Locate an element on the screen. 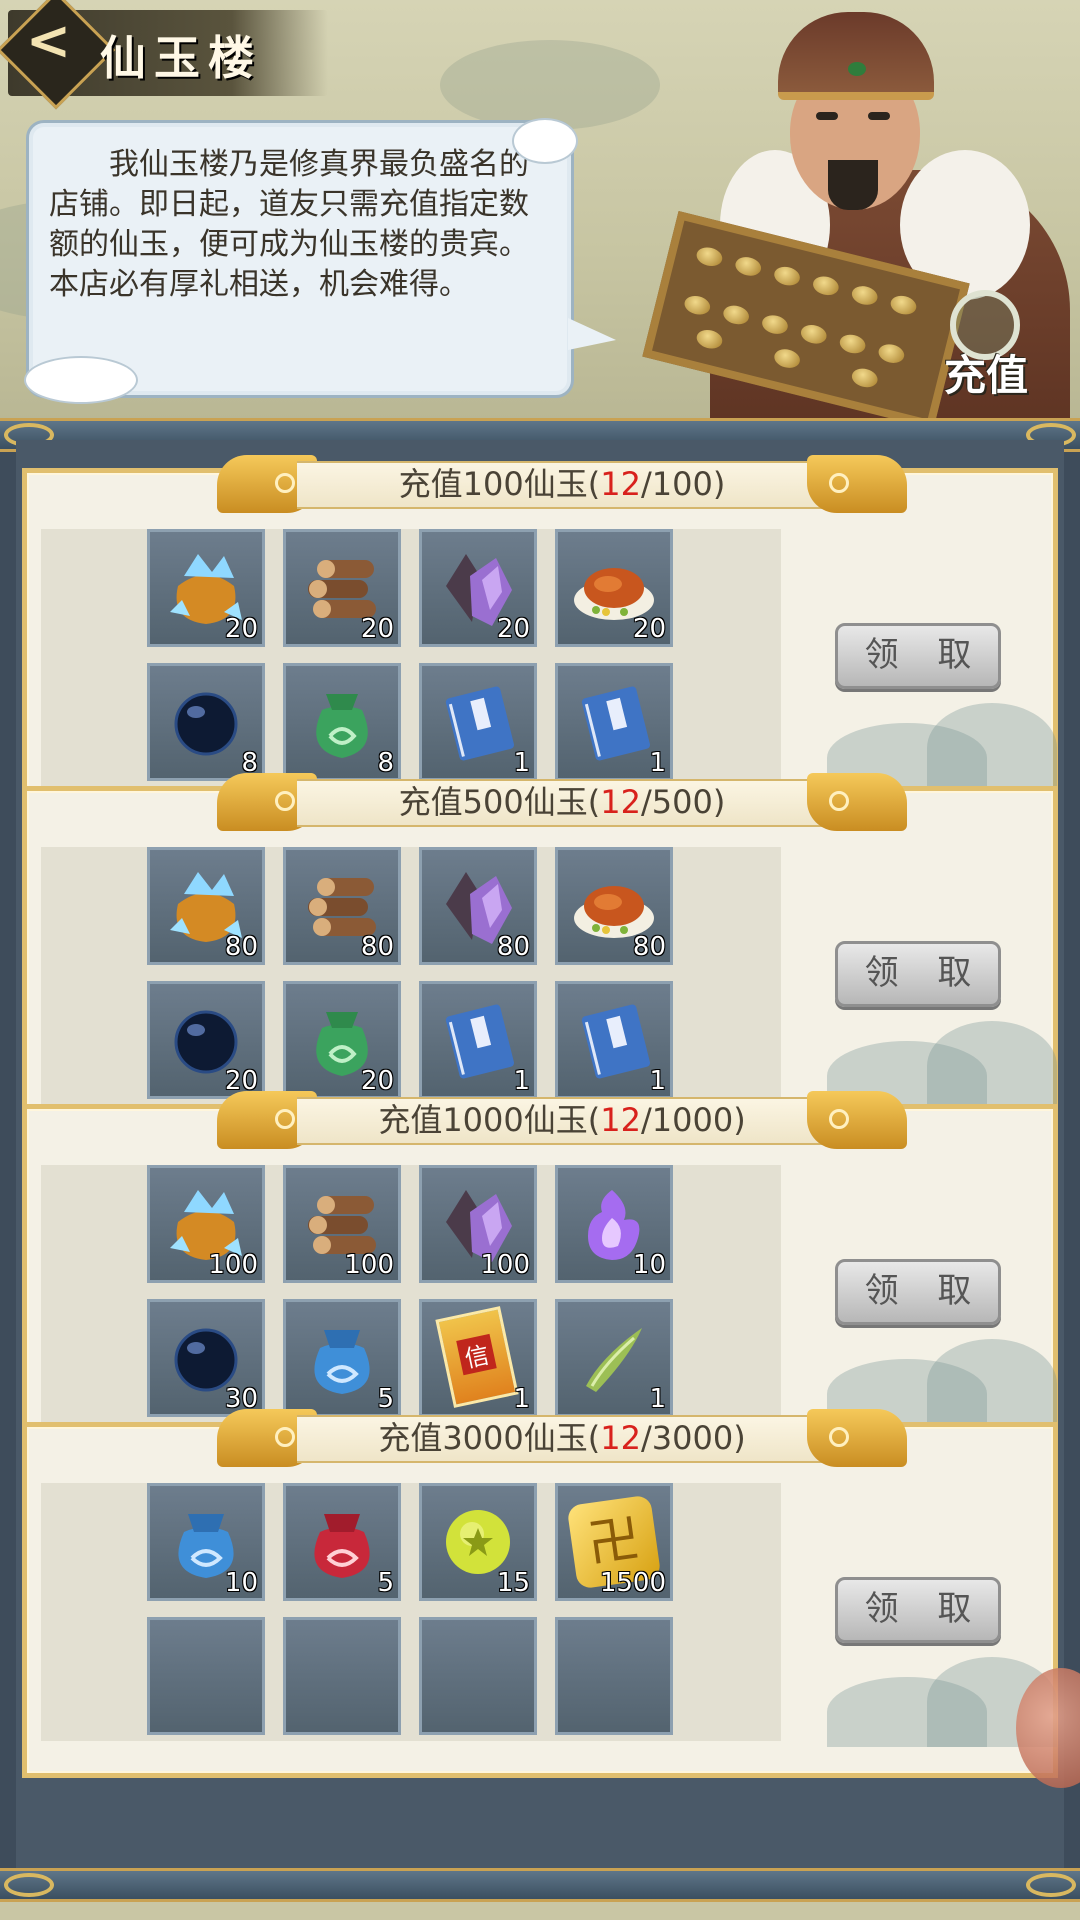 The width and height of the screenshot is (1080, 1920). tier-title: 充值500仙玉(12/500) is located at coordinates (562, 802).